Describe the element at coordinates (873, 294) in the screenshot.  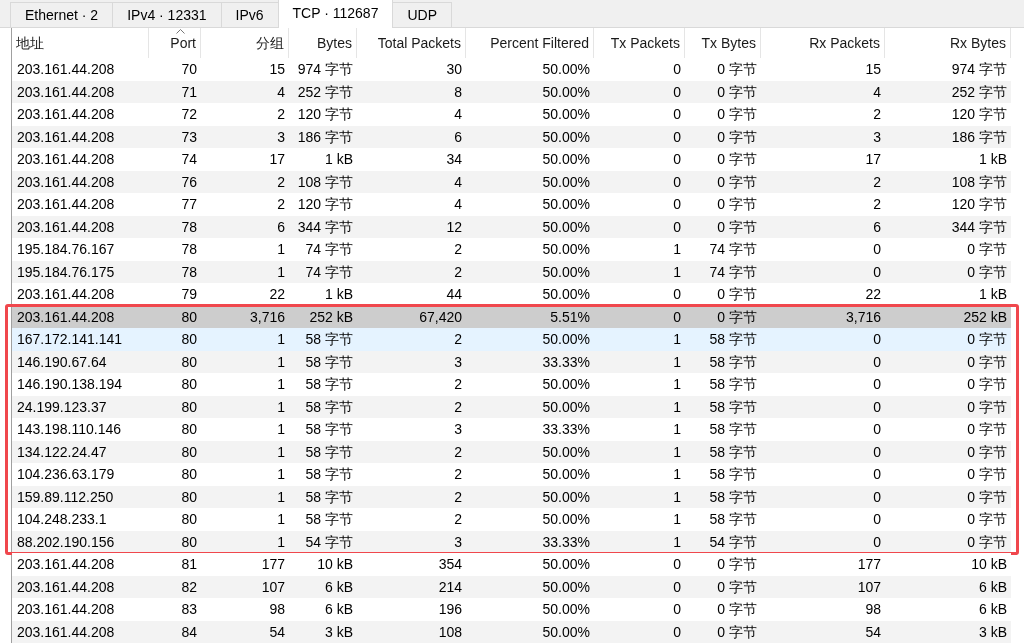
I see `table-cell-text: 22` at that location.